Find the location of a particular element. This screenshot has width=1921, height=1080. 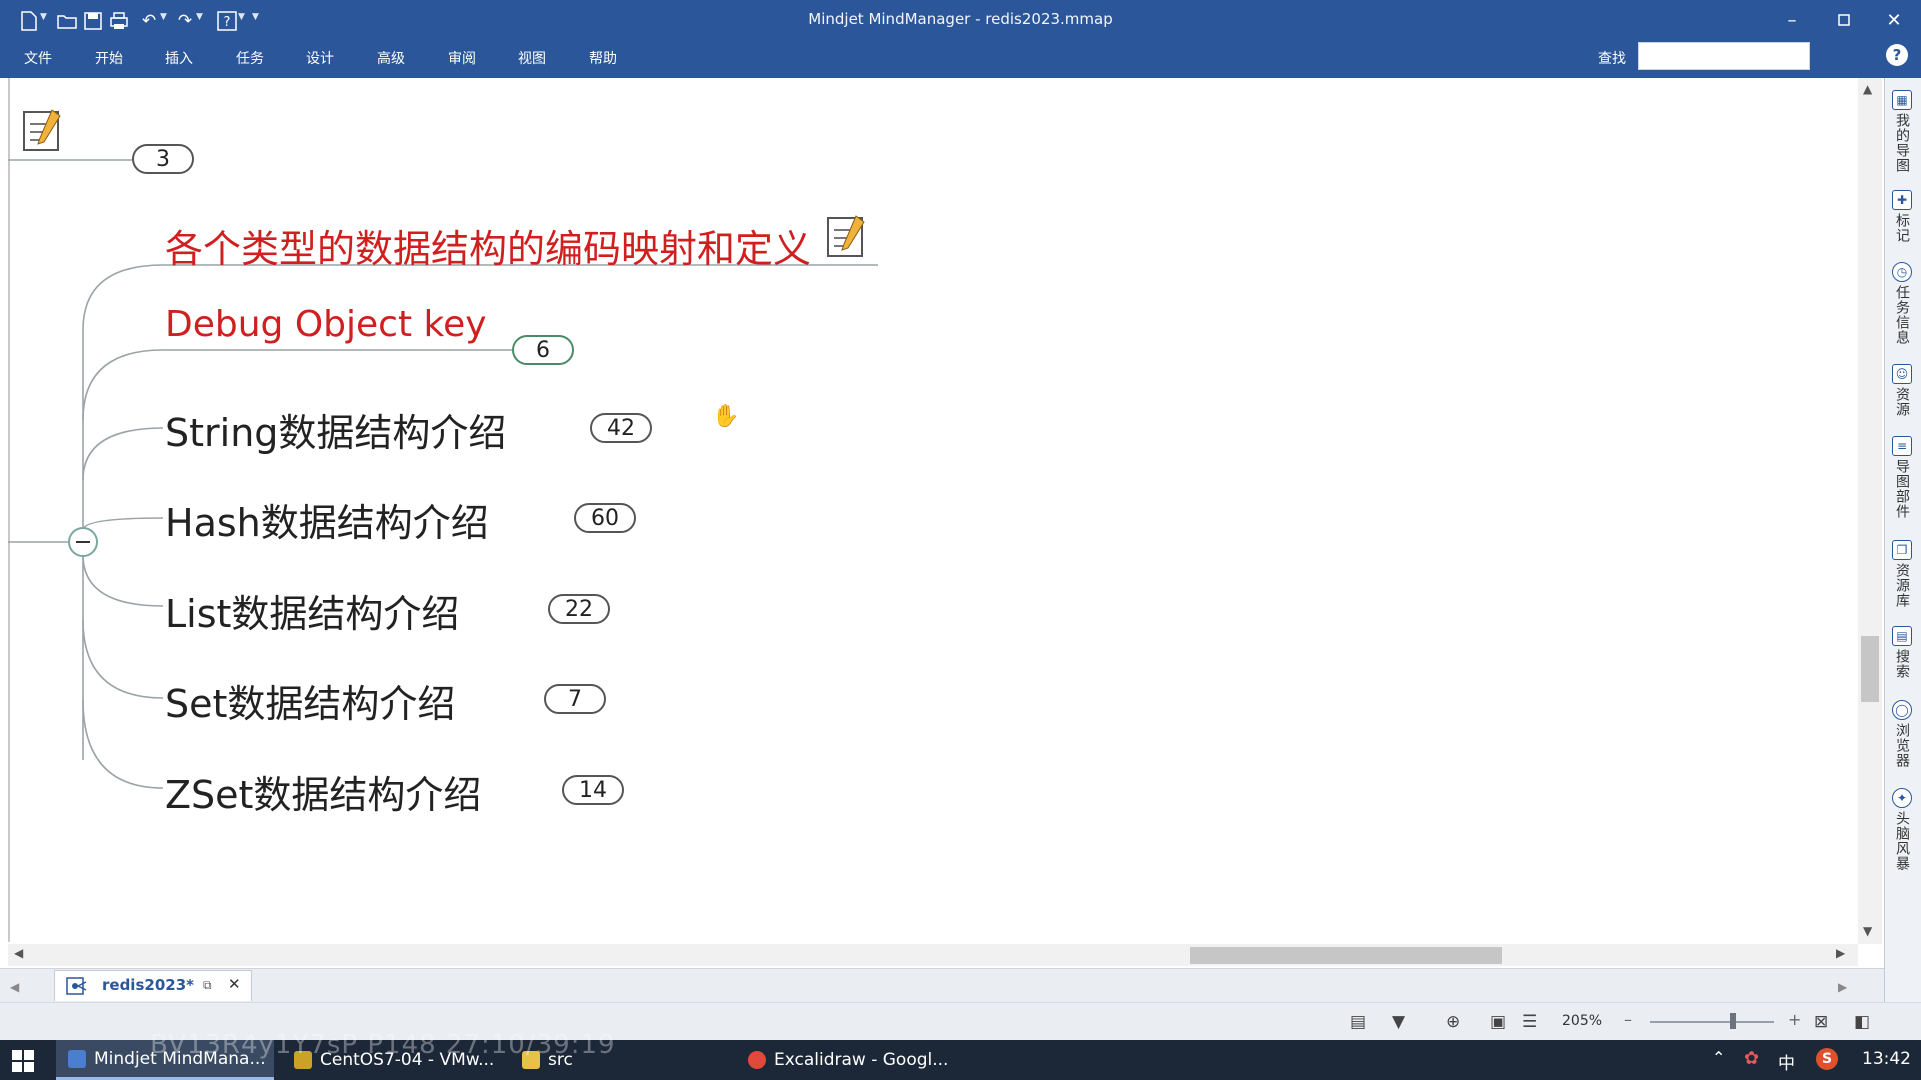

topic-count-badge: 60 is located at coordinates (605, 518).